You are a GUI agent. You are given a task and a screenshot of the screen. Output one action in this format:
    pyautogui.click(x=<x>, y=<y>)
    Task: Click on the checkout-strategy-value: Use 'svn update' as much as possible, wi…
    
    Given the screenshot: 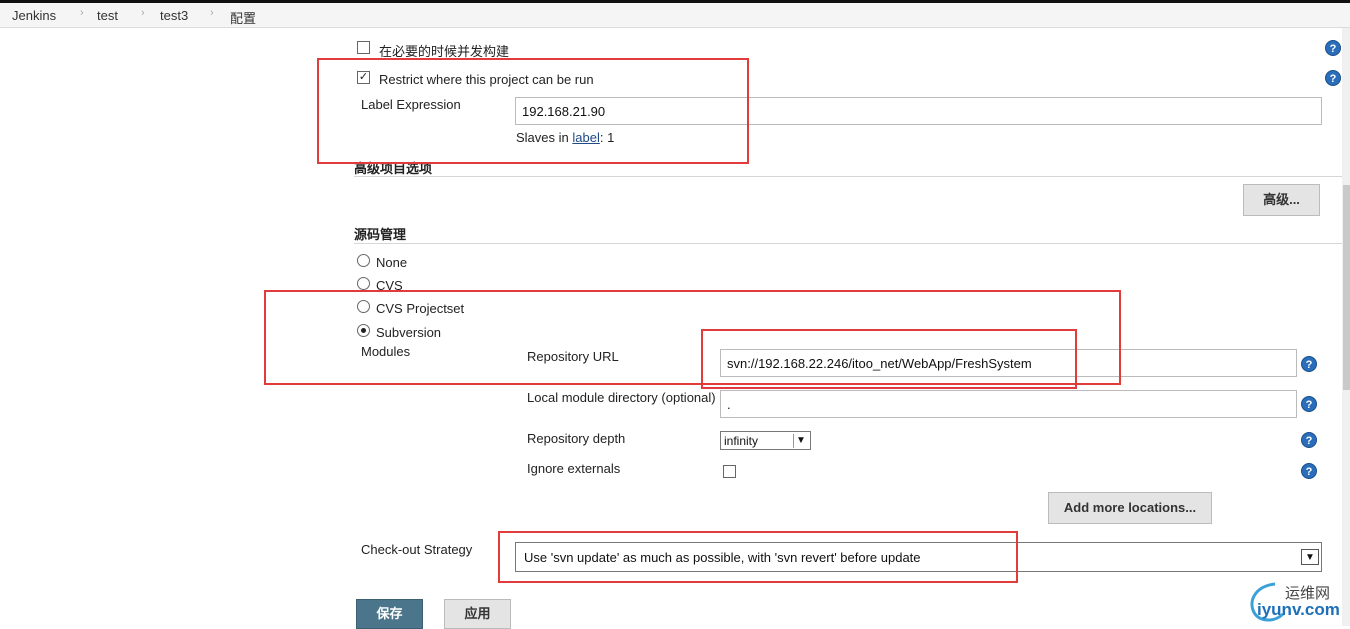 What is the action you would take?
    pyautogui.click(x=722, y=557)
    